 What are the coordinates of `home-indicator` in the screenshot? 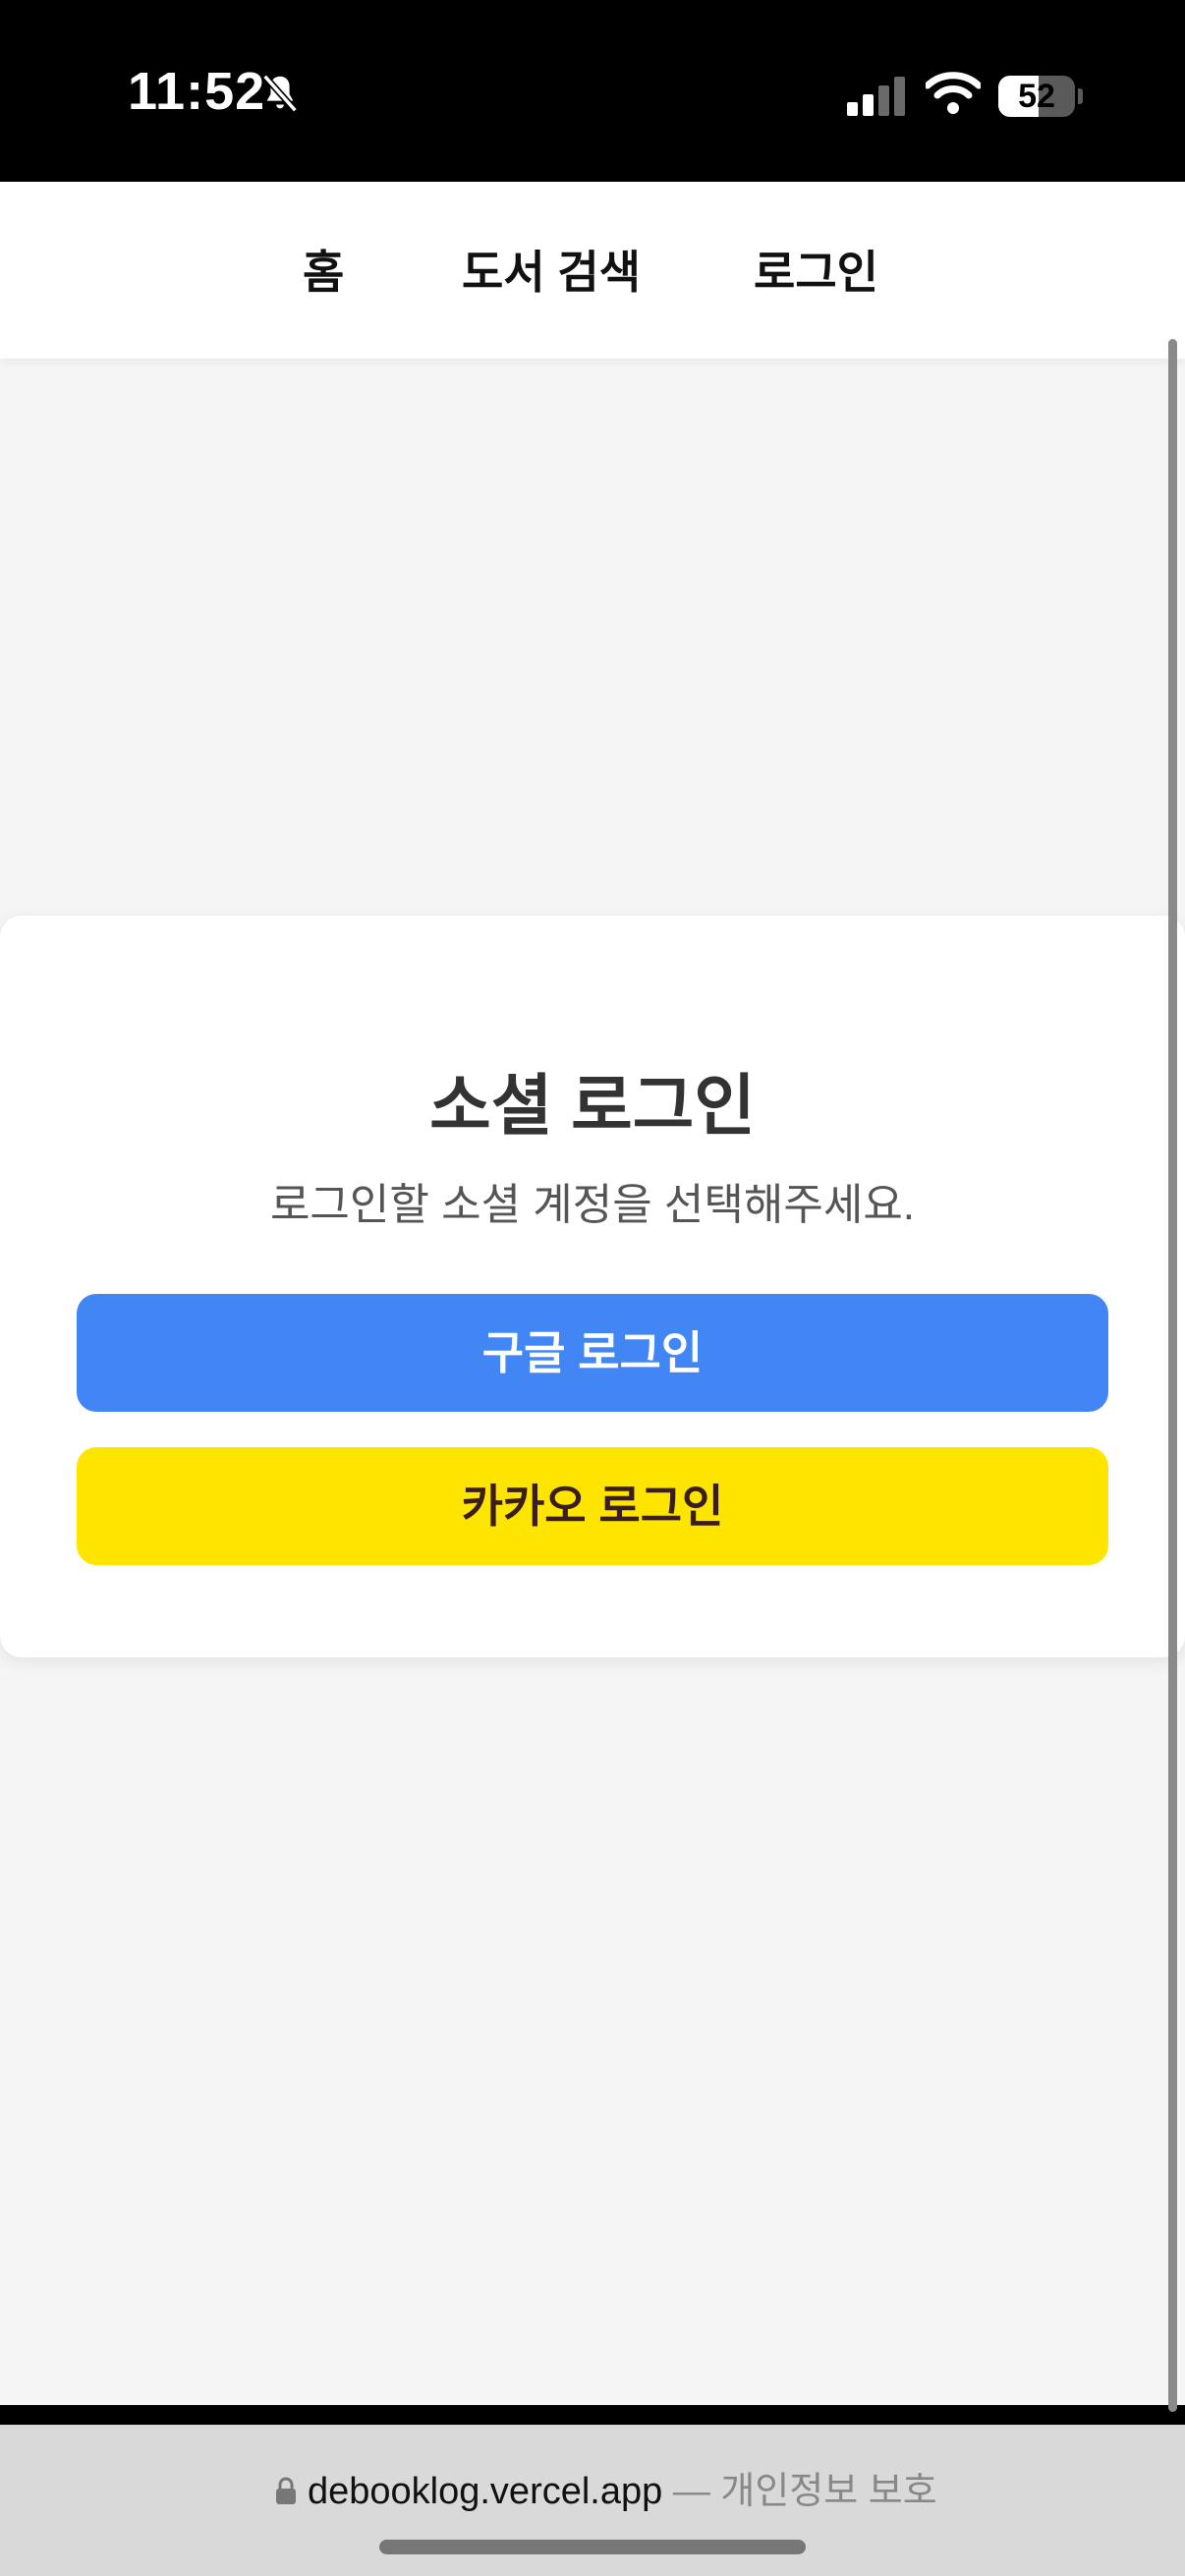 It's located at (592, 2547).